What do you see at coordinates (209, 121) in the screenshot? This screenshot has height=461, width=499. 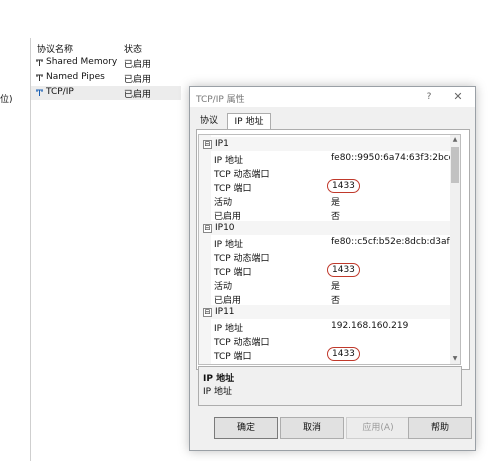 I see `tab-protocol: 协议` at bounding box center [209, 121].